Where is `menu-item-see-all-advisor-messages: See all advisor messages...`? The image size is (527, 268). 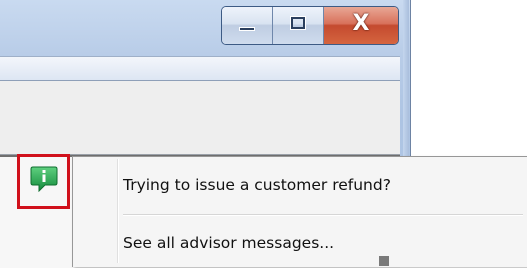
menu-item-see-all-advisor-messages: See all advisor messages... is located at coordinates (323, 243).